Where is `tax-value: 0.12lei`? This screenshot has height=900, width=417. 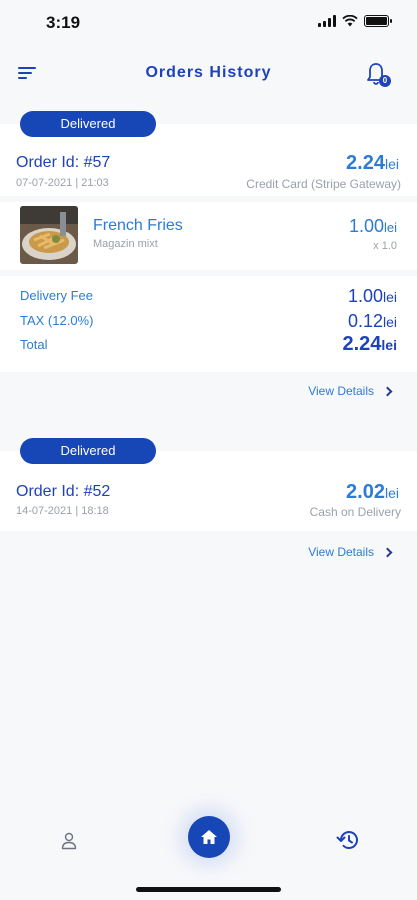 tax-value: 0.12lei is located at coordinates (372, 321).